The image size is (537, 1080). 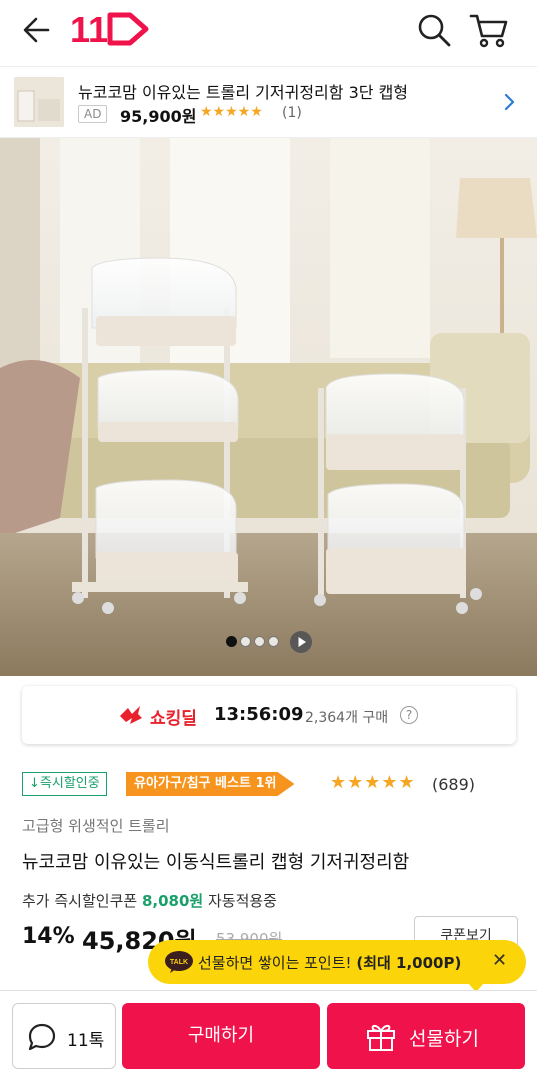 What do you see at coordinates (373, 782) in the screenshot?
I see `rating-stars: ★★★★★` at bounding box center [373, 782].